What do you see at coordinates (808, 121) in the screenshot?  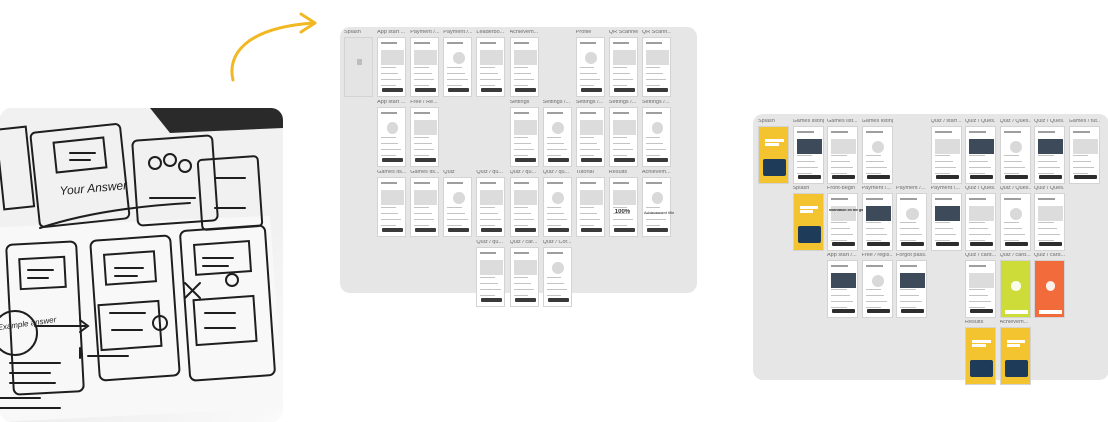 I see `frame-label: Games listing` at bounding box center [808, 121].